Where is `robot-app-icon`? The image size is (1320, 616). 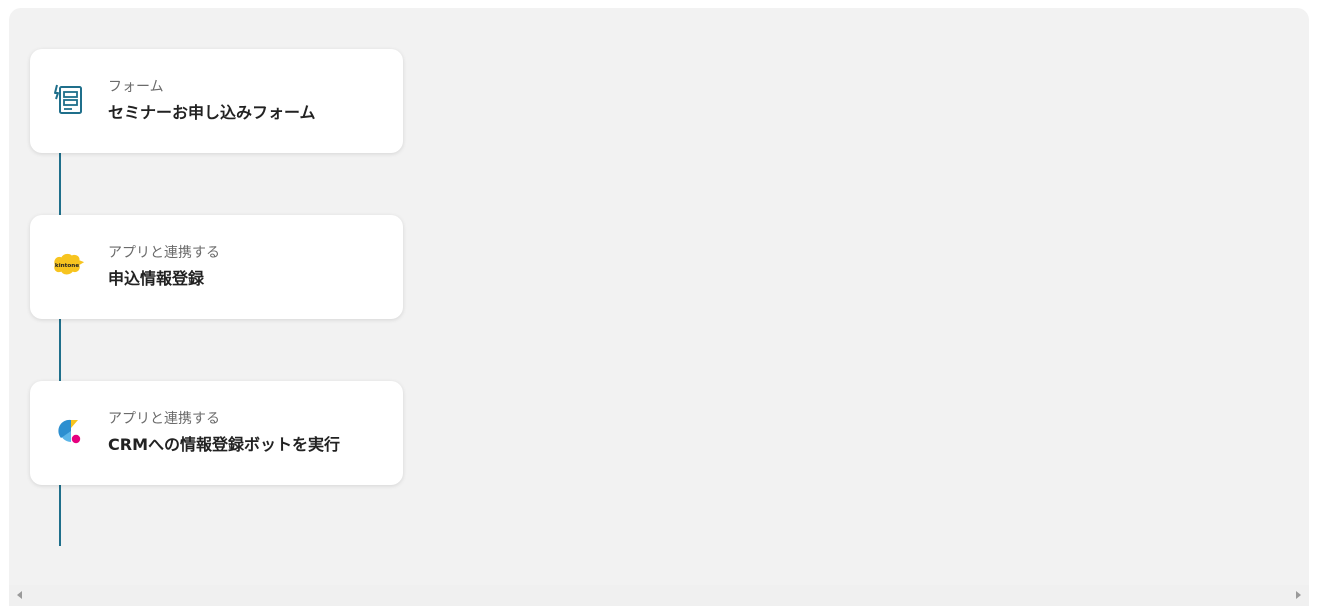 robot-app-icon is located at coordinates (68, 431).